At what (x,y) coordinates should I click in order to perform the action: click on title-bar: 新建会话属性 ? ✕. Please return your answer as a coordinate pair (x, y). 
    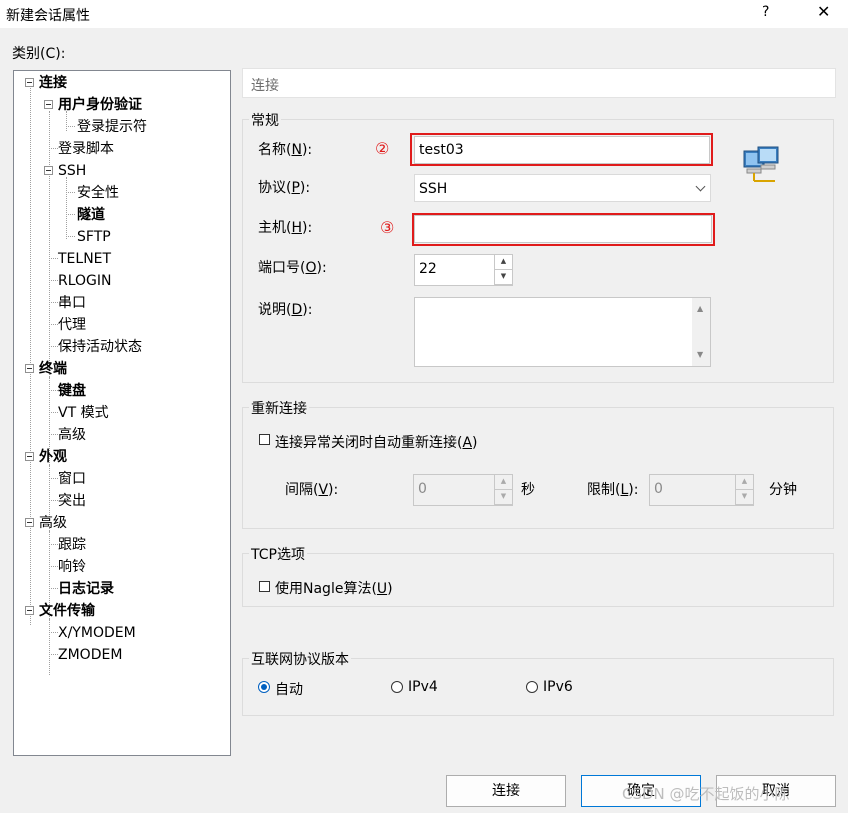
    Looking at the image, I should click on (424, 14).